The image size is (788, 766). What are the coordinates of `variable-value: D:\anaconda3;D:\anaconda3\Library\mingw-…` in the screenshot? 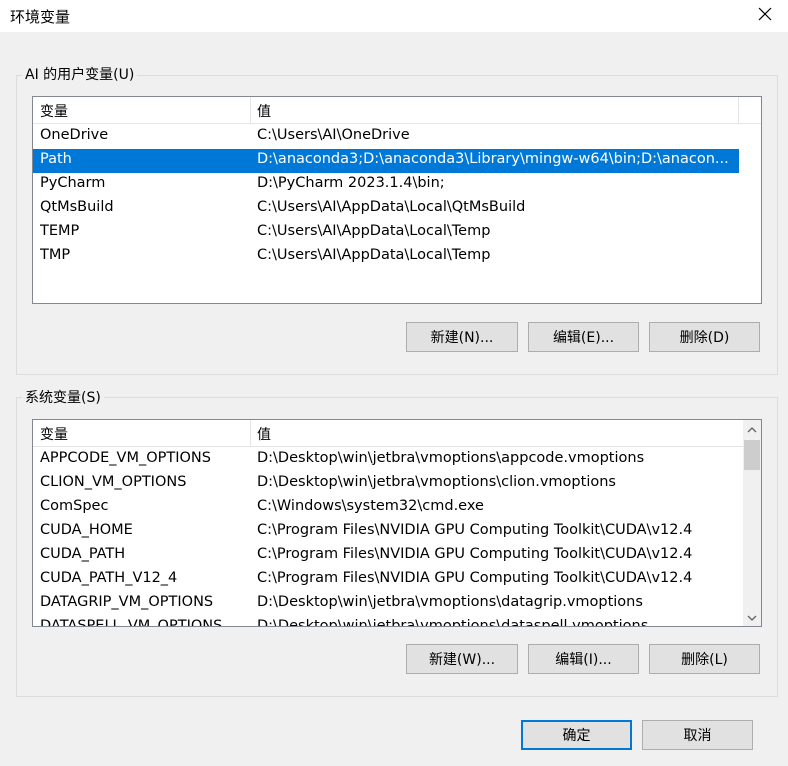 It's located at (493, 159).